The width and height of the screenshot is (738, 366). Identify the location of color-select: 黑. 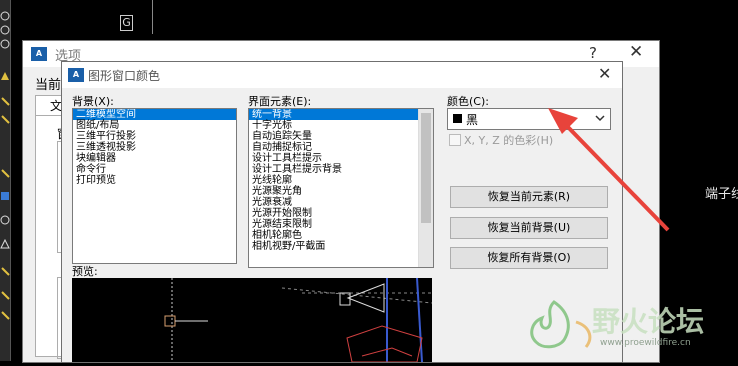
(529, 119).